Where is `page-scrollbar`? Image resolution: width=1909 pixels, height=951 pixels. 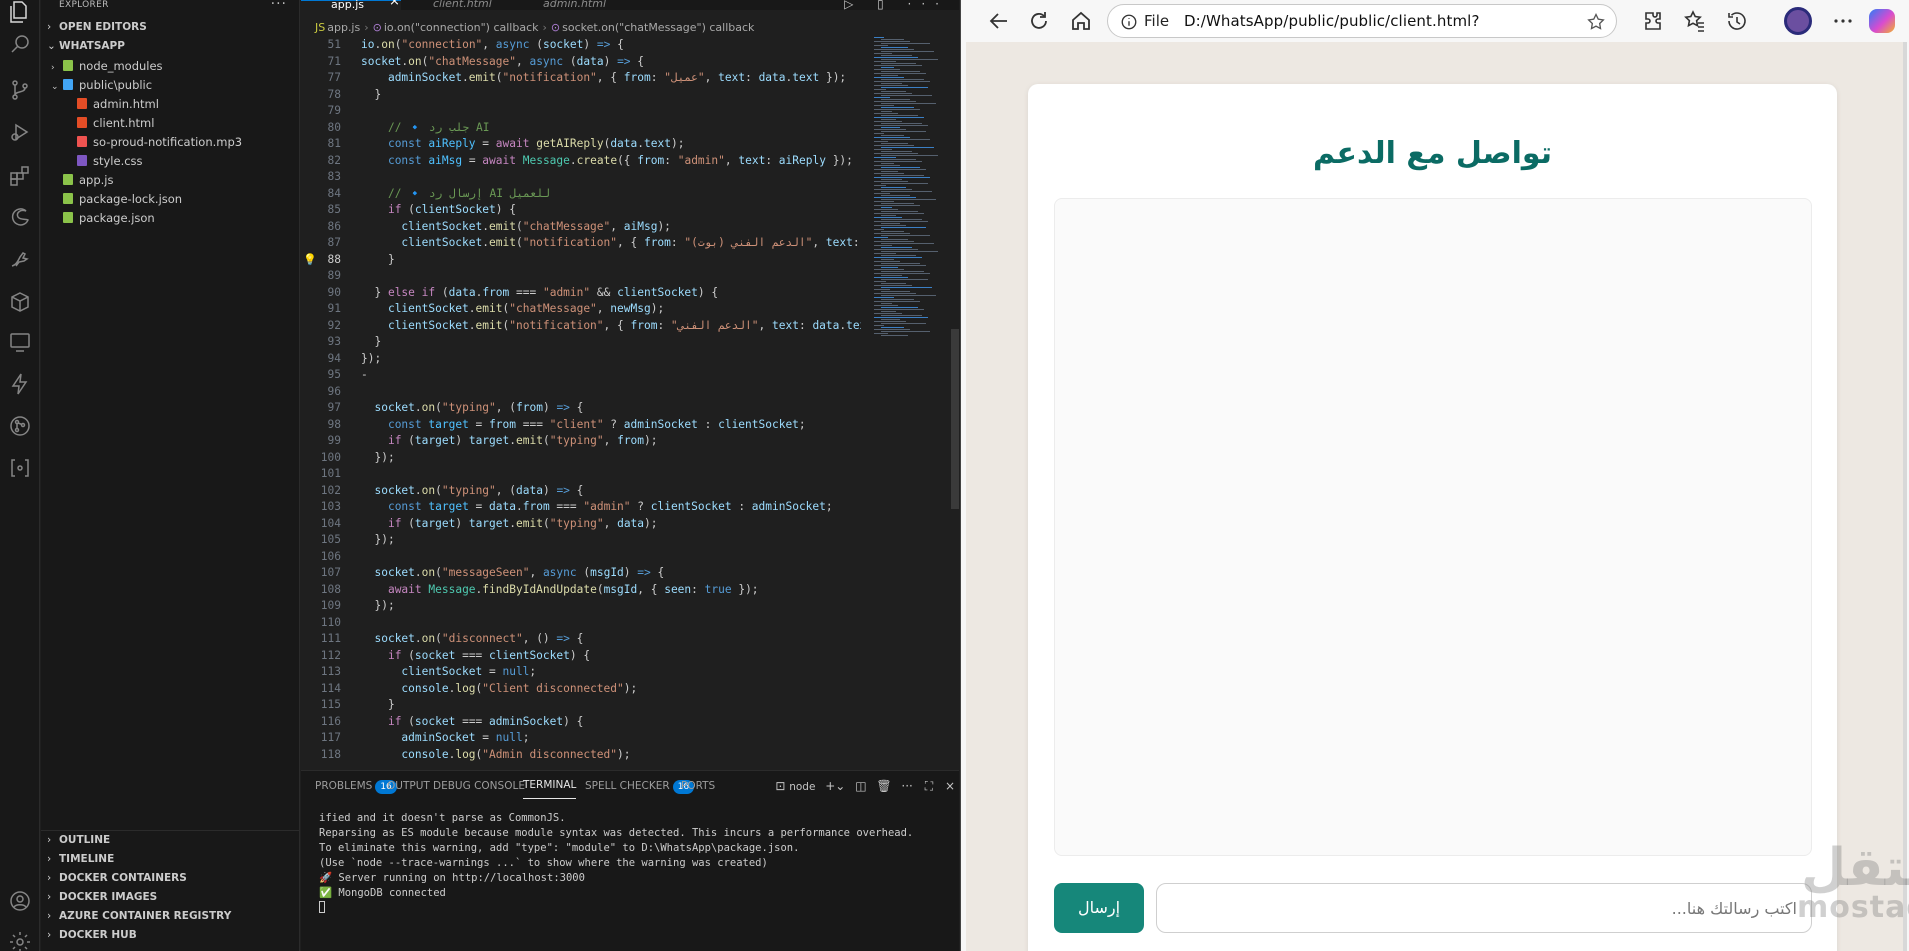 page-scrollbar is located at coordinates (1905, 496).